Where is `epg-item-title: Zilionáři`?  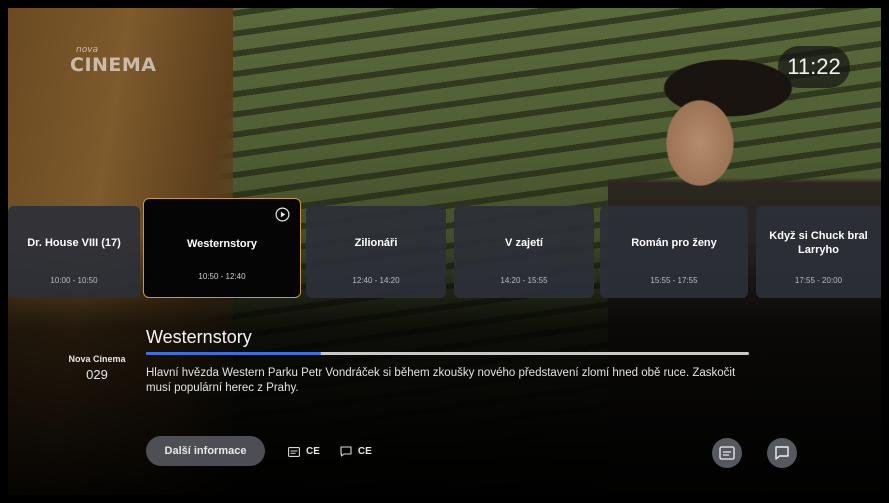
epg-item-title: Zilionáři is located at coordinates (376, 243).